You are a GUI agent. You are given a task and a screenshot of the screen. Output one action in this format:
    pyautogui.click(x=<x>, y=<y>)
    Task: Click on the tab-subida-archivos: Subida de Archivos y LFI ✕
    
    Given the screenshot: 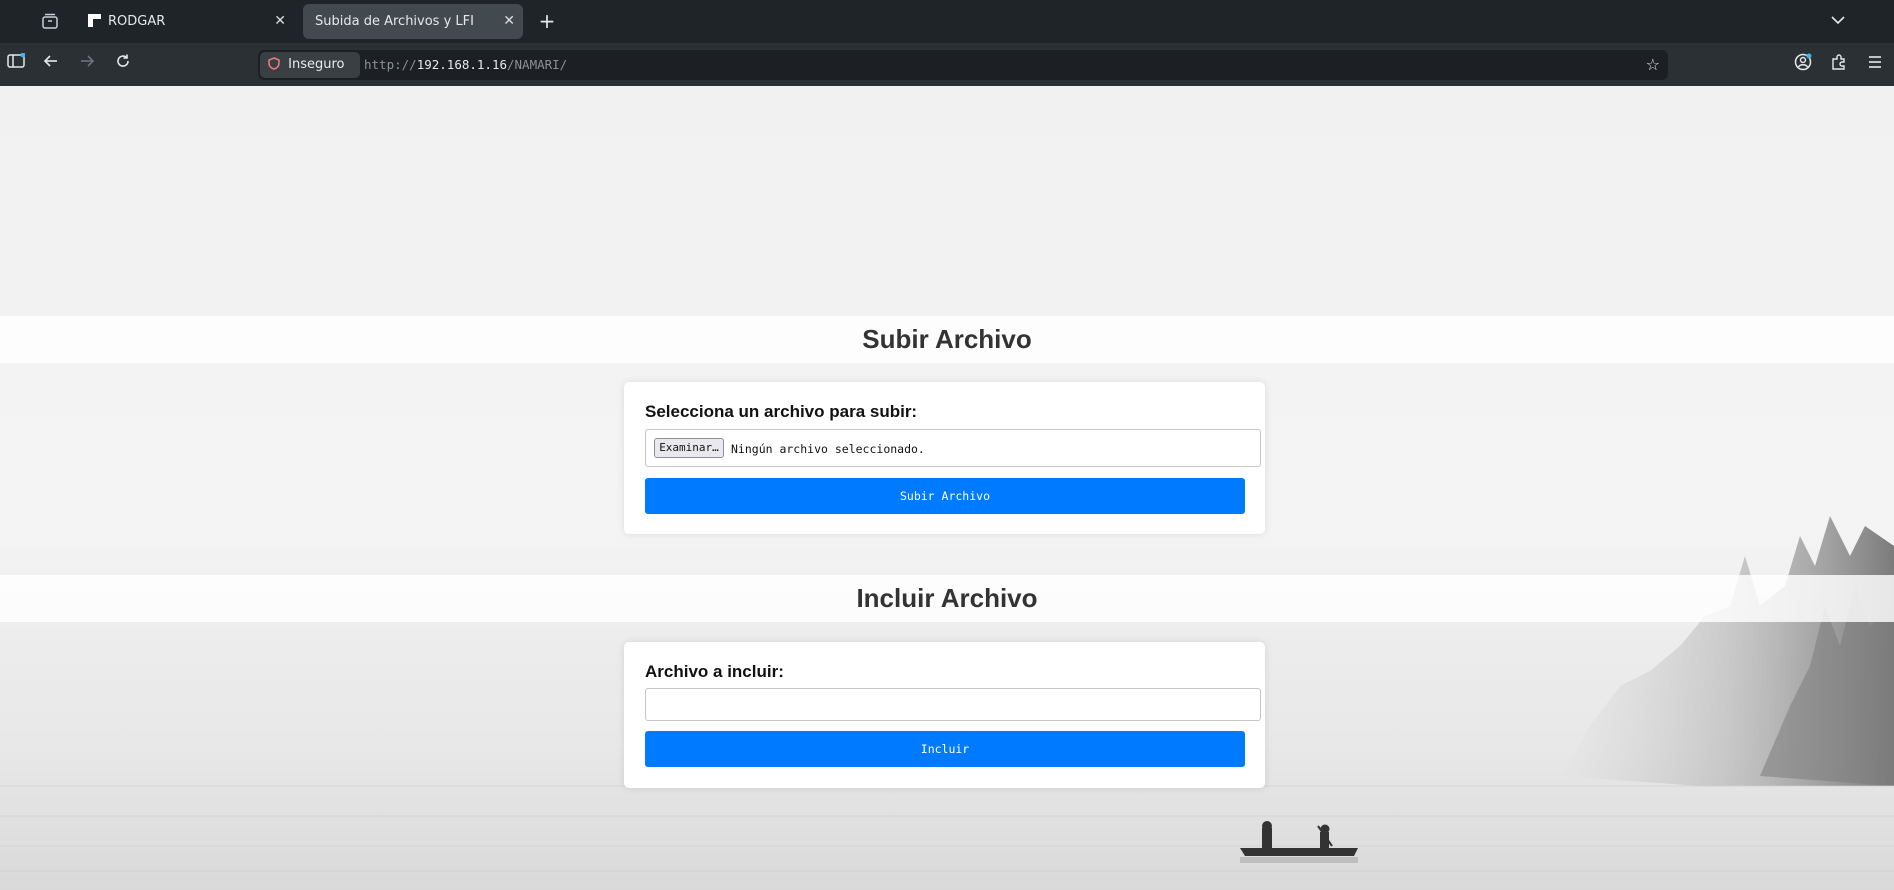 What is the action you would take?
    pyautogui.click(x=413, y=21)
    